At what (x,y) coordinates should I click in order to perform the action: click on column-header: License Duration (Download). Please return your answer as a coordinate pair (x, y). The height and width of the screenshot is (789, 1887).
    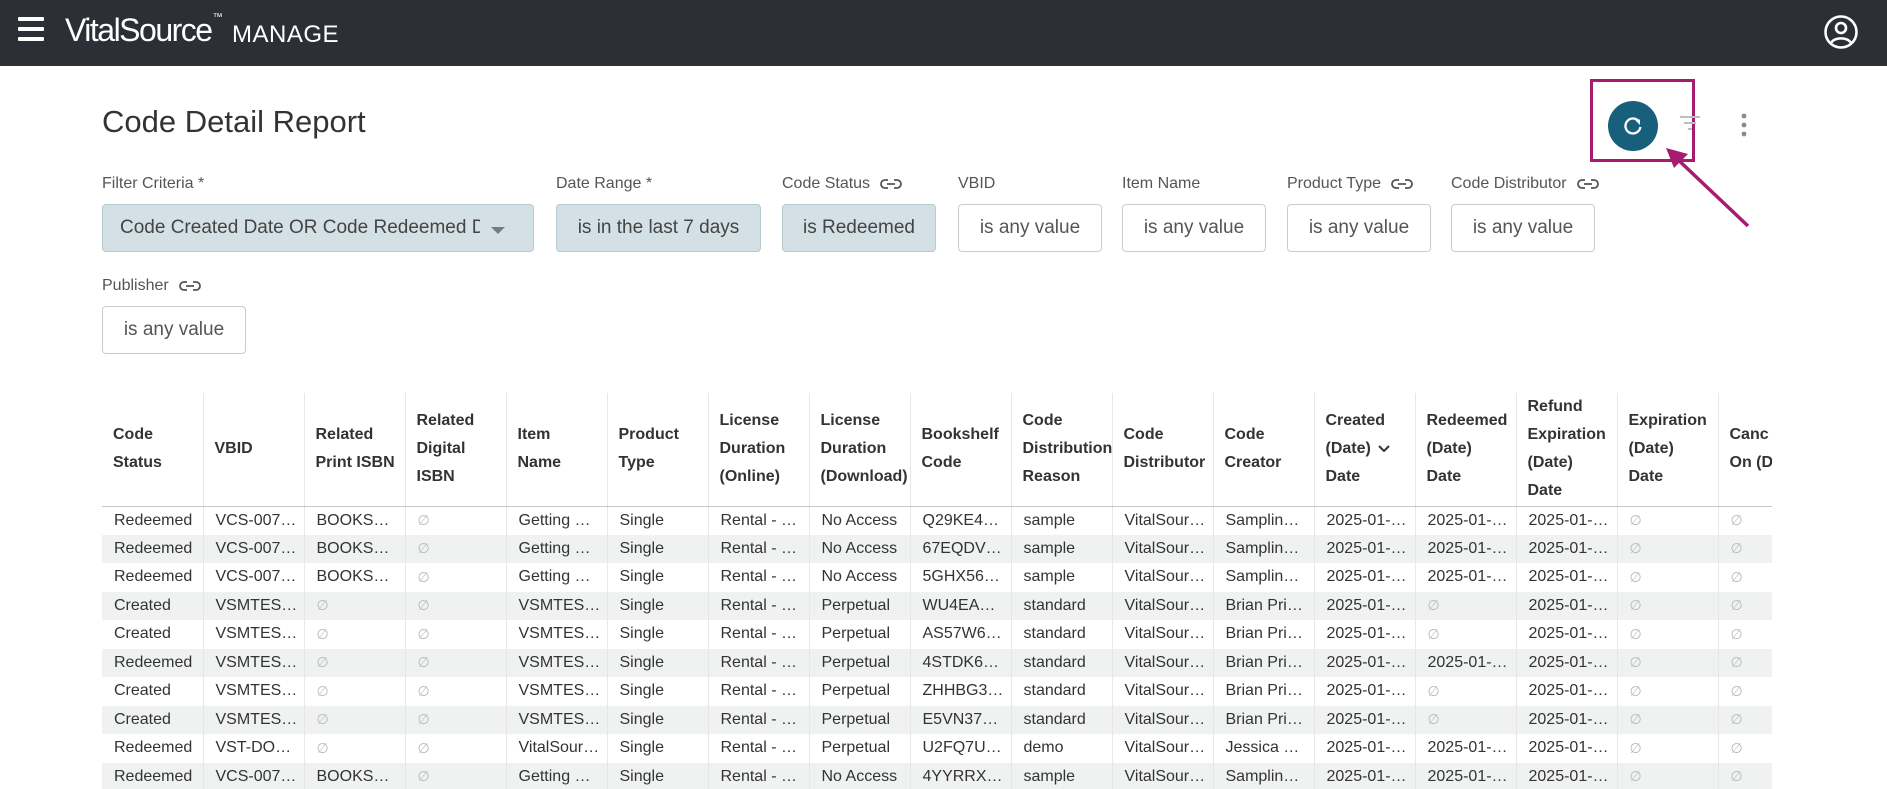
    Looking at the image, I should click on (860, 450).